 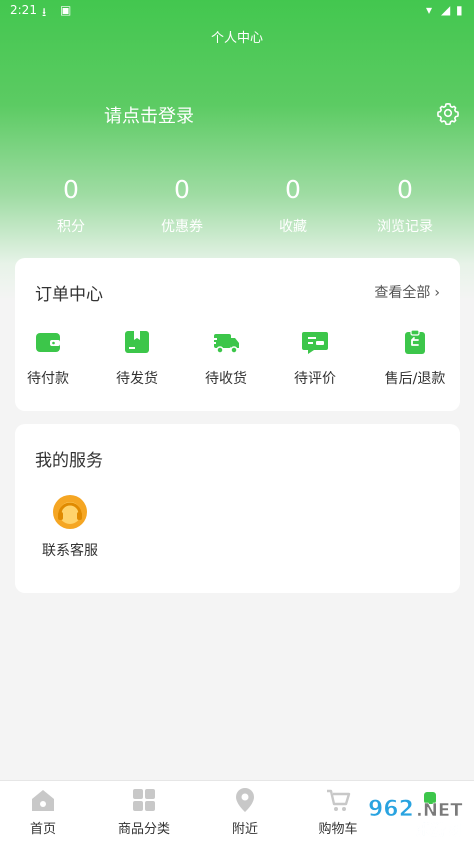 What do you see at coordinates (339, 800) in the screenshot?
I see `cart-icon` at bounding box center [339, 800].